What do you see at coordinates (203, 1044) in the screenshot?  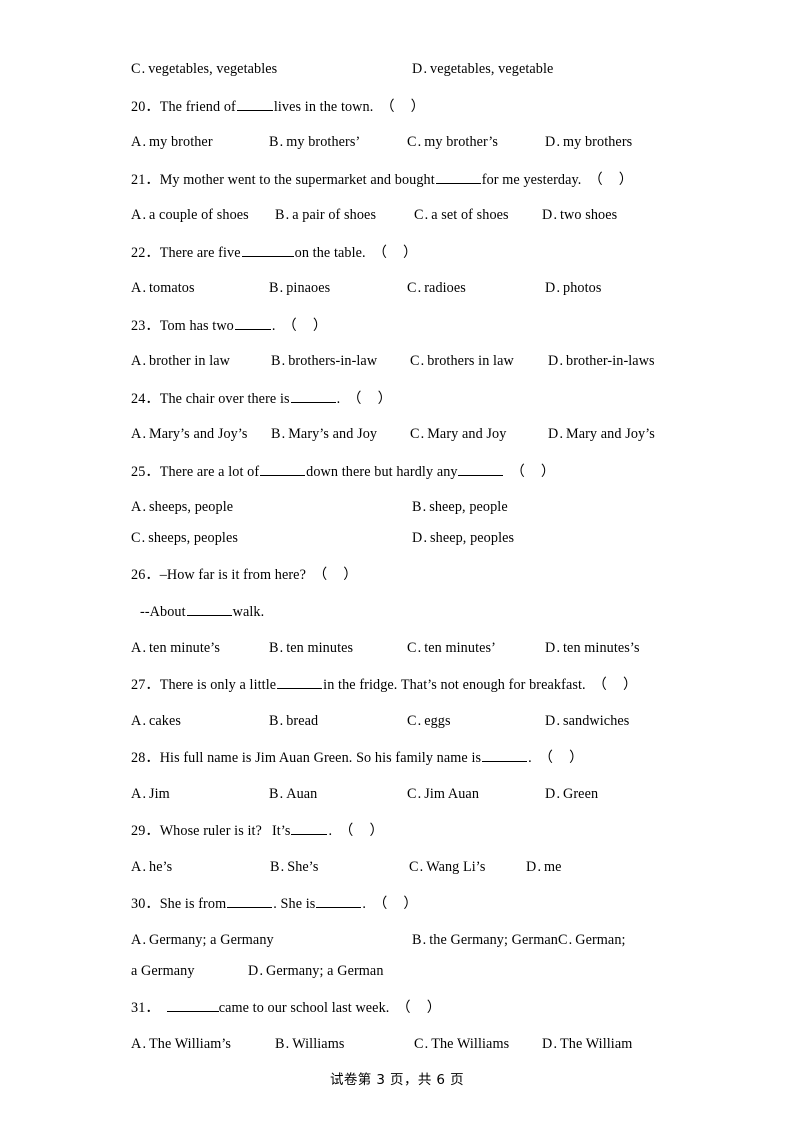 I see `option-a: AThe William’s` at bounding box center [203, 1044].